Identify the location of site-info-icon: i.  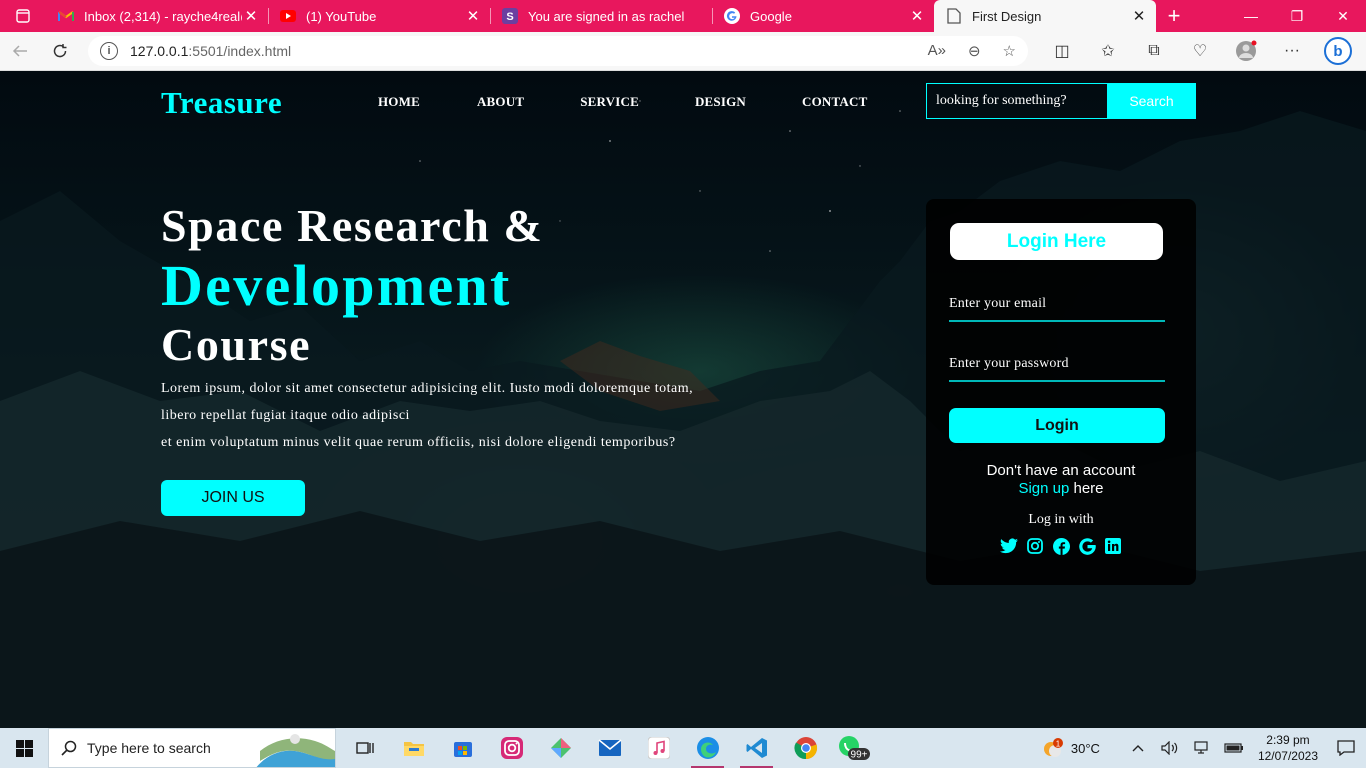
(109, 51).